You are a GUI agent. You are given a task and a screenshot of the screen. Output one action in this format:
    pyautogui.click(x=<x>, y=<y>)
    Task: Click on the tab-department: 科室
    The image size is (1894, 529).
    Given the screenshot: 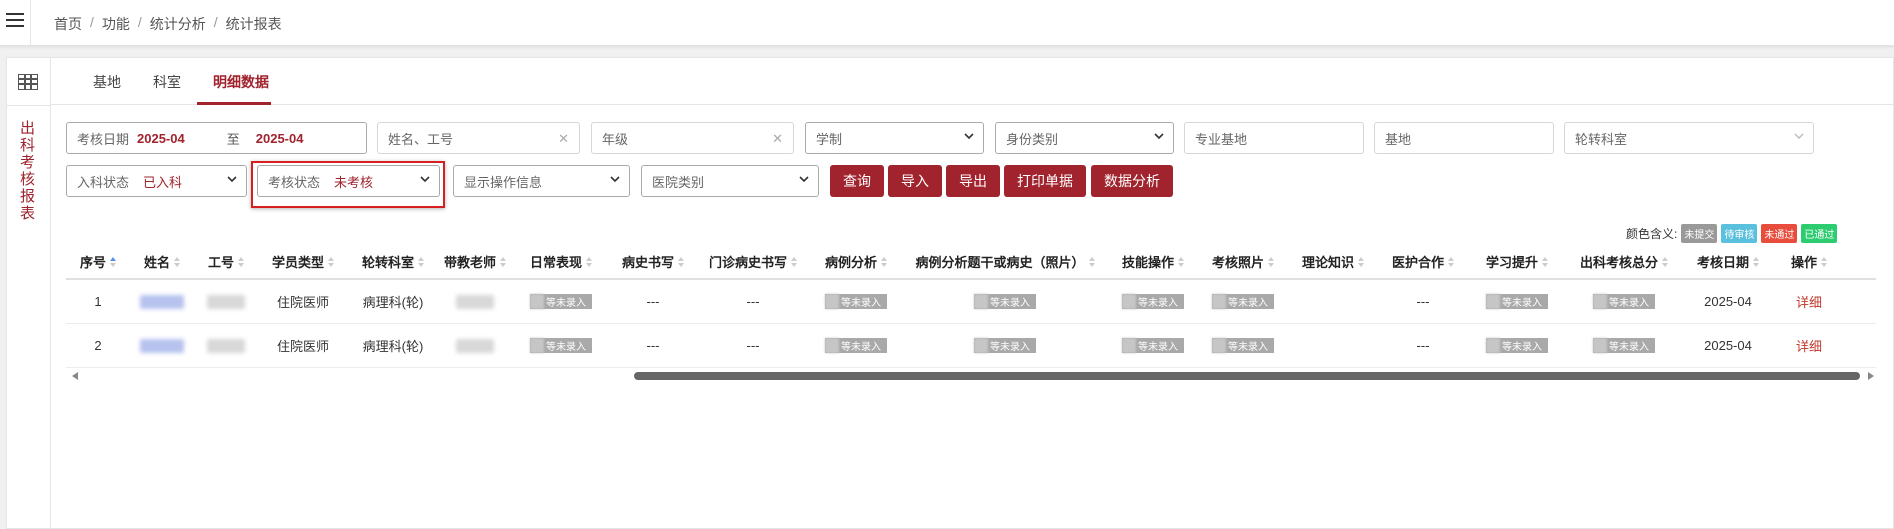 What is the action you would take?
    pyautogui.click(x=167, y=82)
    